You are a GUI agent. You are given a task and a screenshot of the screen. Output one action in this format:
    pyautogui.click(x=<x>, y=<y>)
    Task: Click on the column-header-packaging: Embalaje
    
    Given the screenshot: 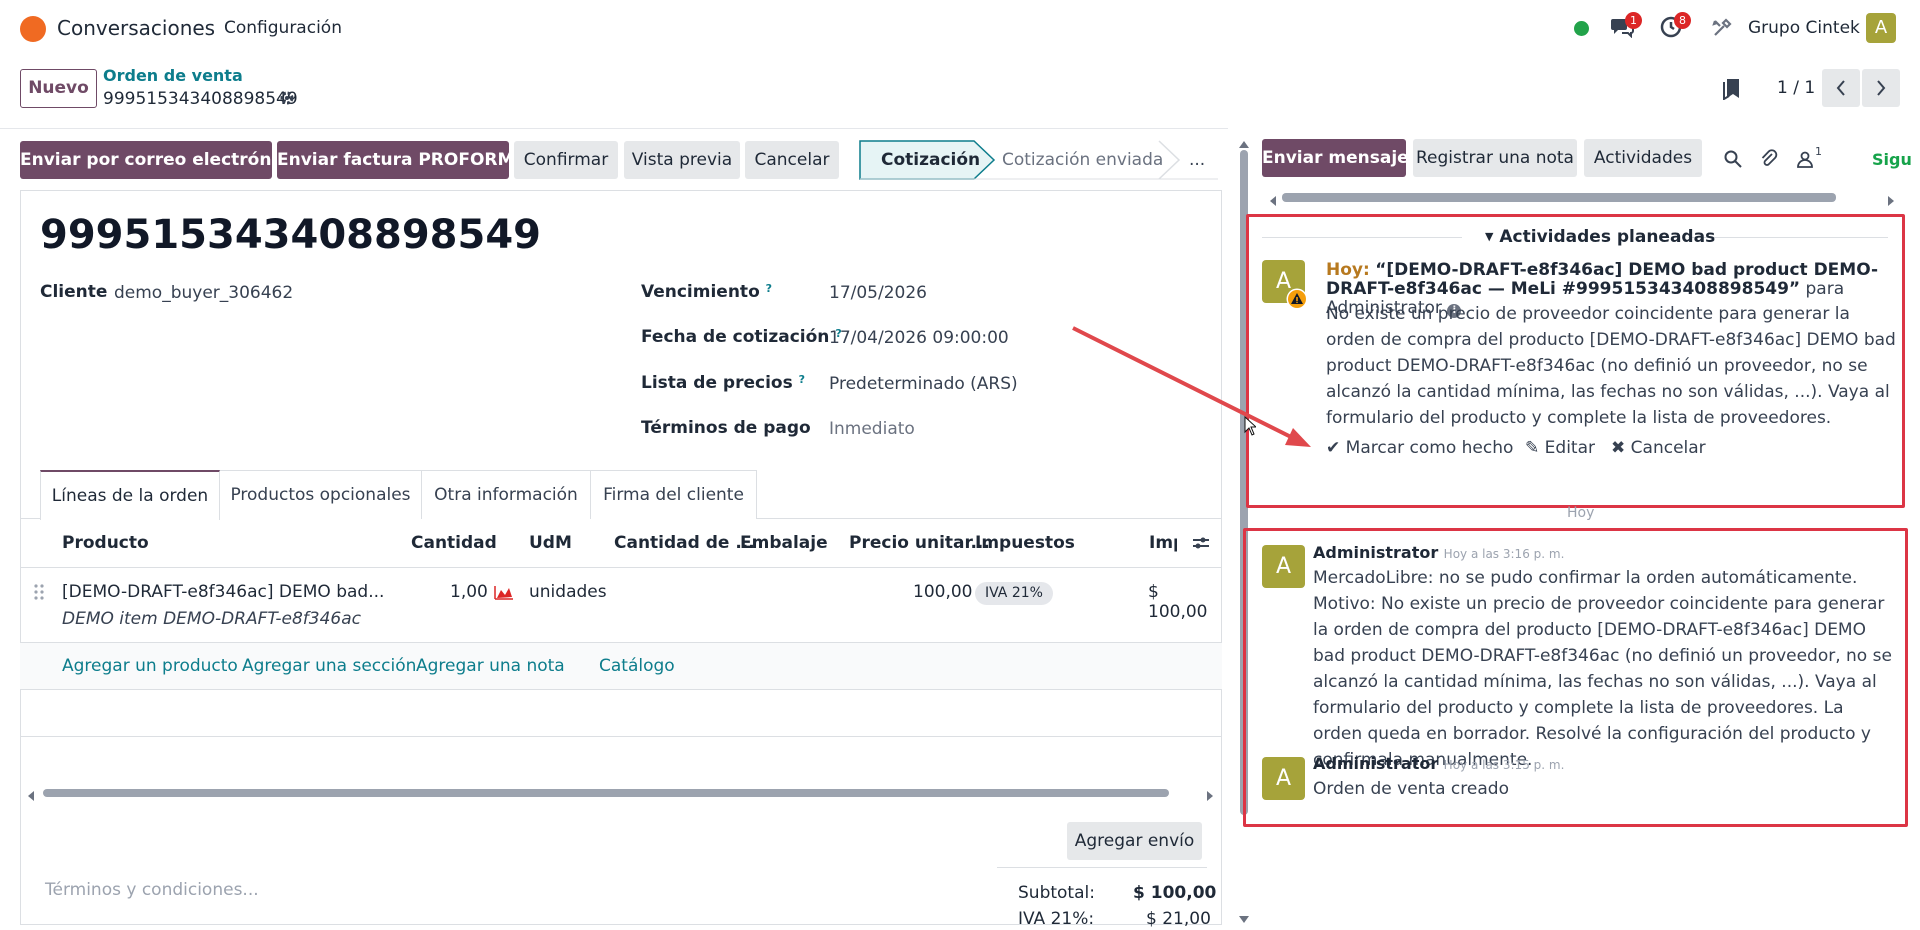 What is the action you would take?
    pyautogui.click(x=784, y=543)
    